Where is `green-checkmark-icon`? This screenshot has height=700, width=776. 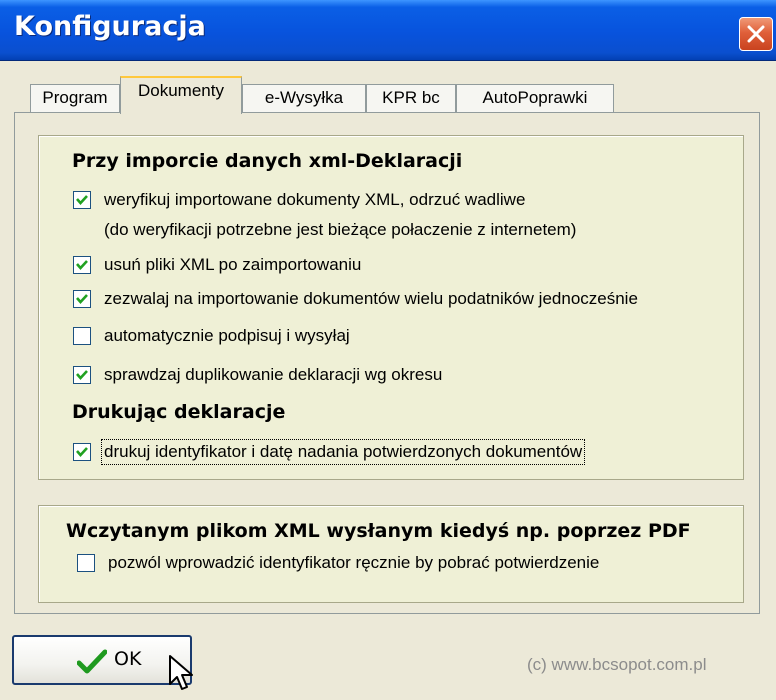
green-checkmark-icon is located at coordinates (92, 661).